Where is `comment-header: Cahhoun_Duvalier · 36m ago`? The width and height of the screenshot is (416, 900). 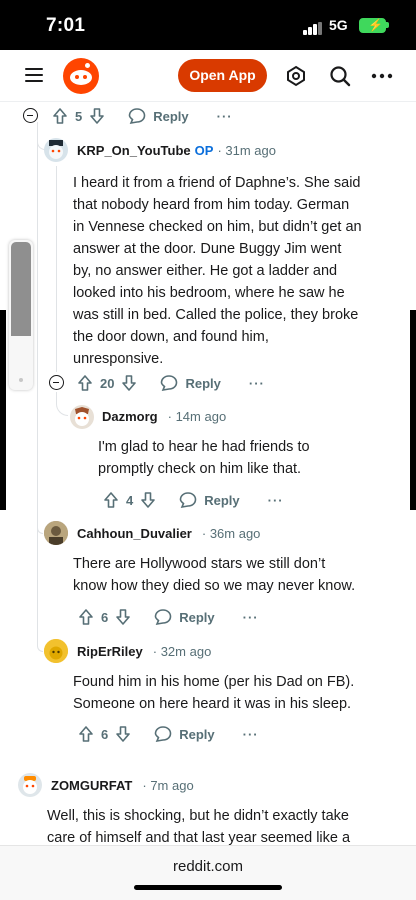
comment-header: Cahhoun_Duvalier · 36m ago is located at coordinates (168, 533).